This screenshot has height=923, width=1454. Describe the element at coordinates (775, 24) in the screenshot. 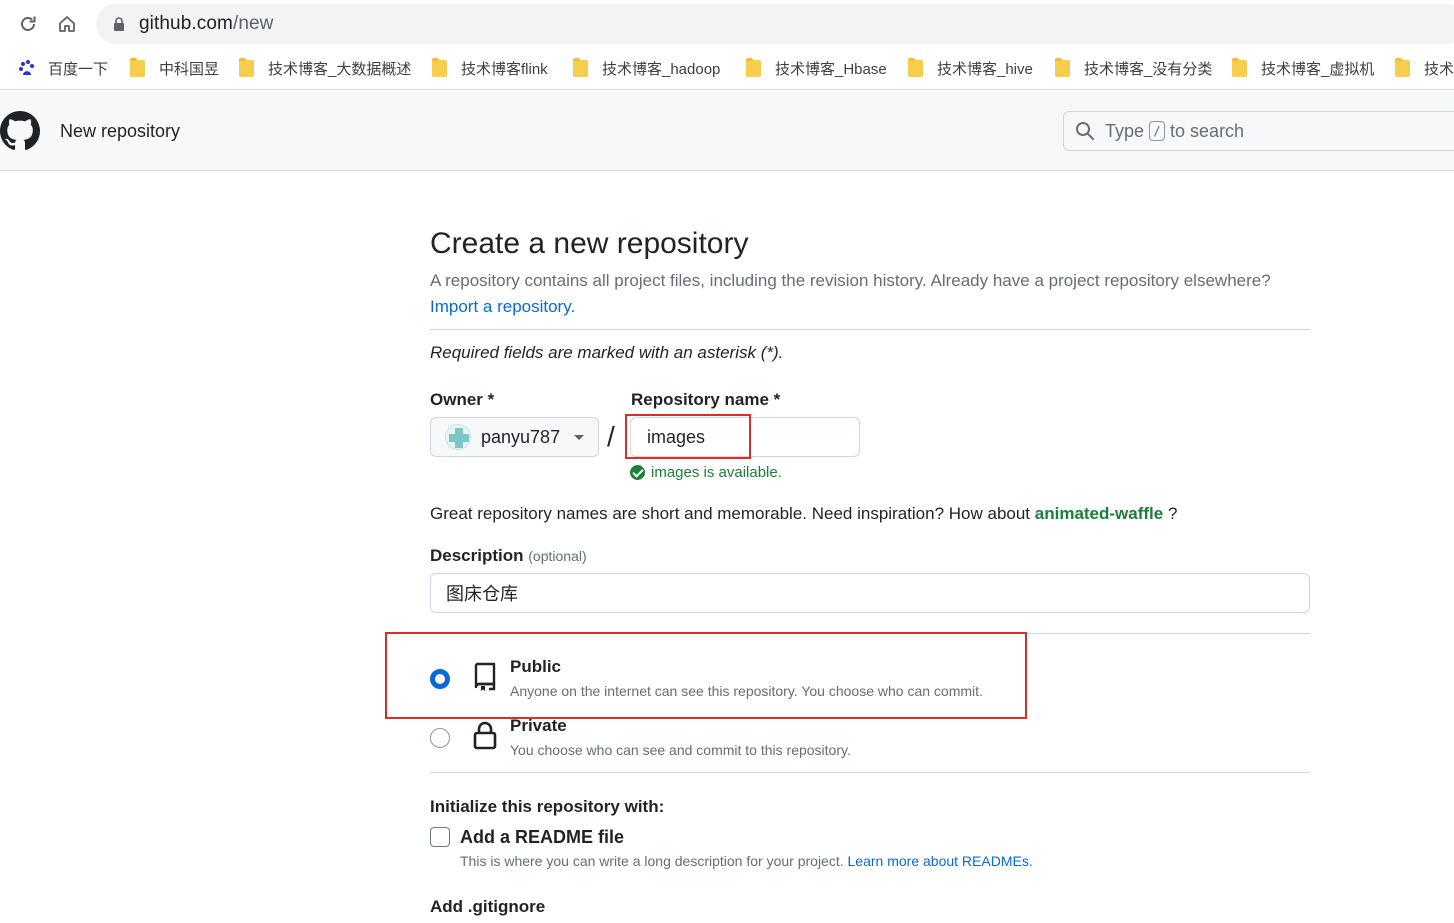

I see `address-bar: github.com/new` at that location.